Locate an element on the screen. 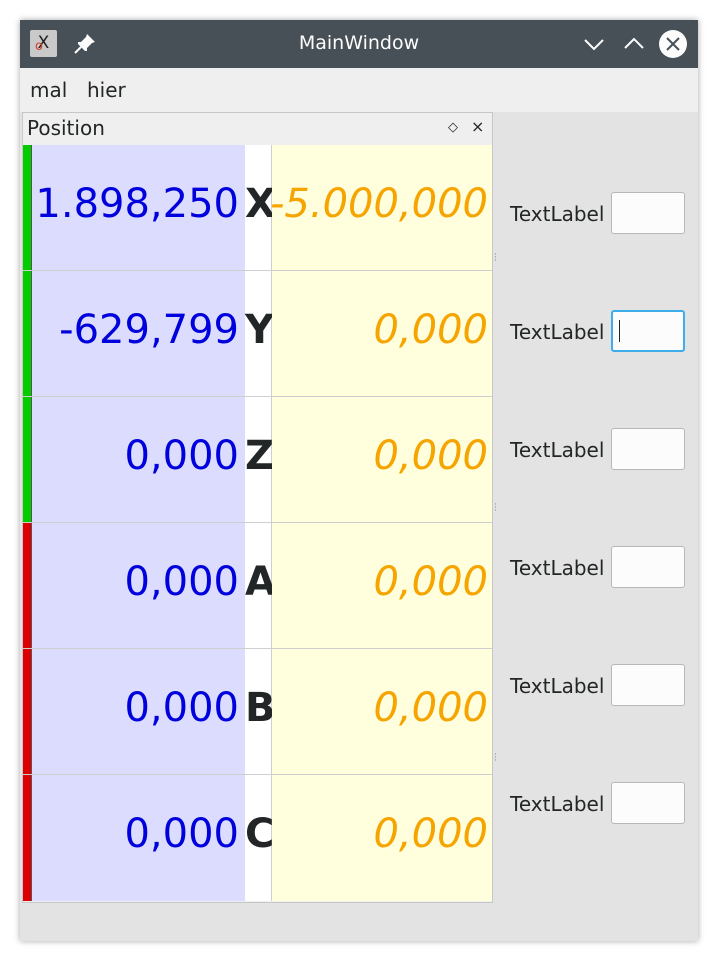 The image size is (718, 961). axis-cell: X is located at coordinates (260, 207).